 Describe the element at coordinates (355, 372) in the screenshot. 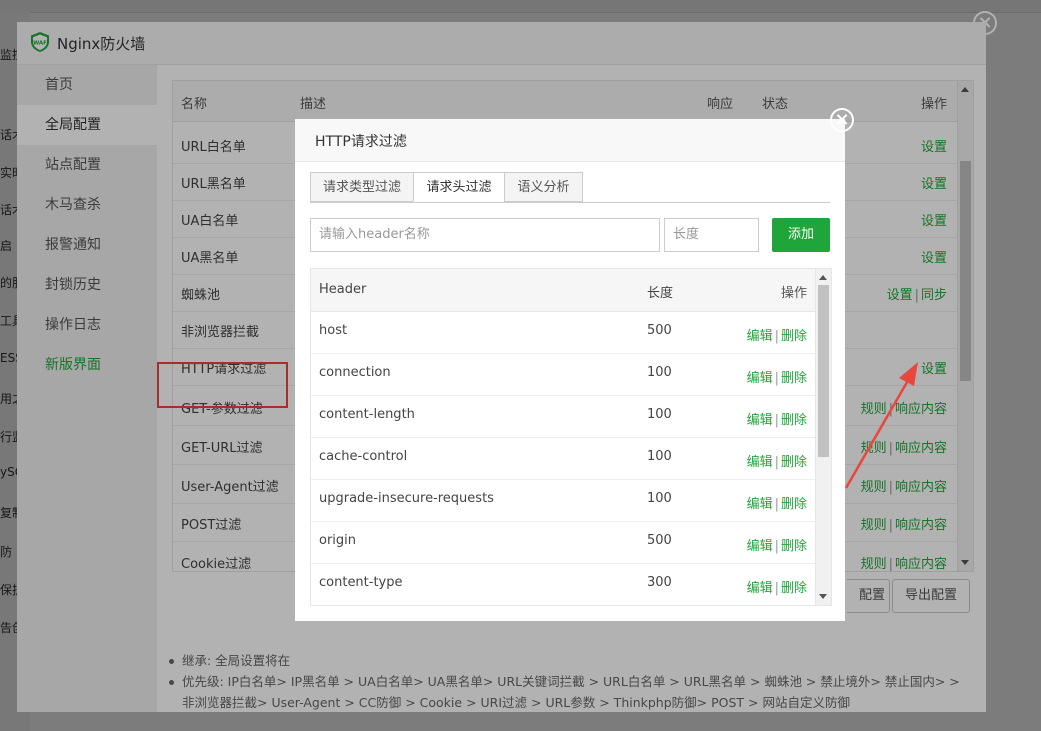

I see `header-name: connection` at that location.